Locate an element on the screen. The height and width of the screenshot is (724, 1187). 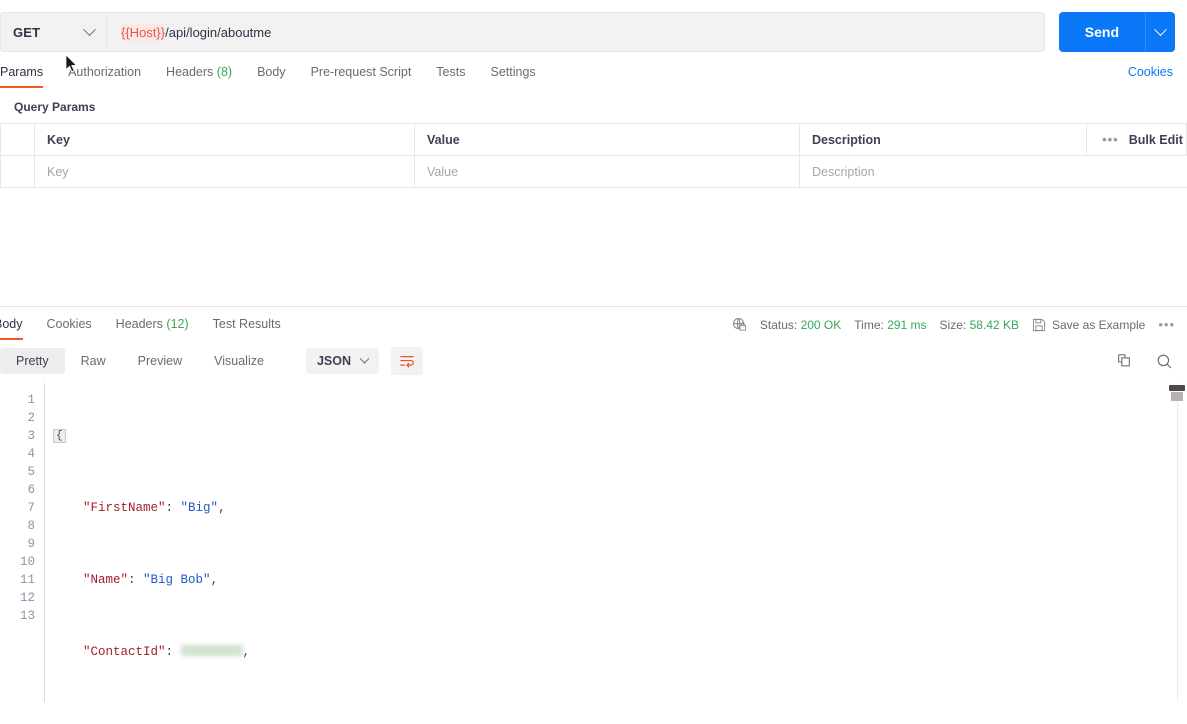
line-number: 5 is located at coordinates (31, 472).